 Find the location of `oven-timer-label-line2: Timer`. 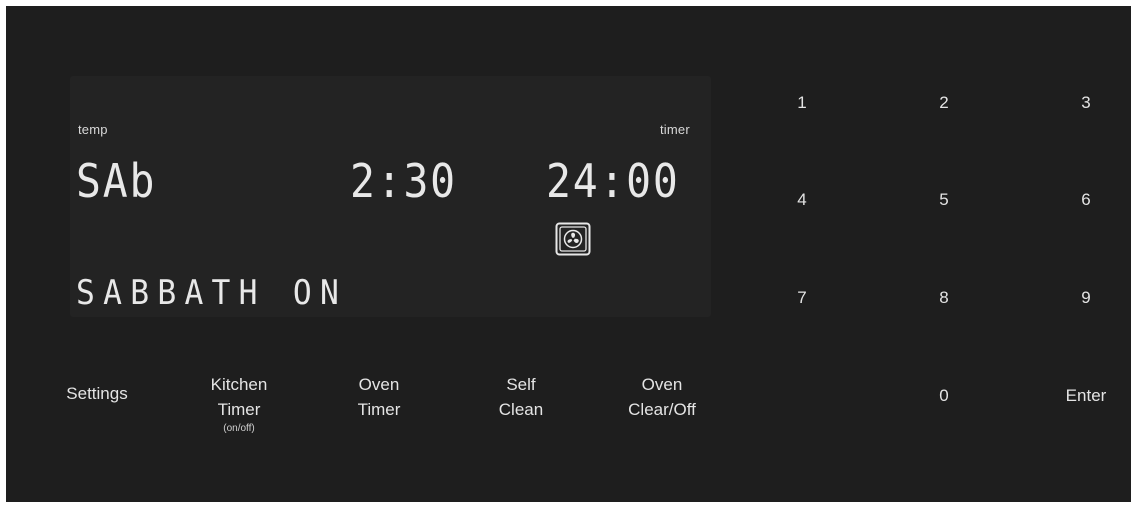

oven-timer-label-line2: Timer is located at coordinates (379, 409).